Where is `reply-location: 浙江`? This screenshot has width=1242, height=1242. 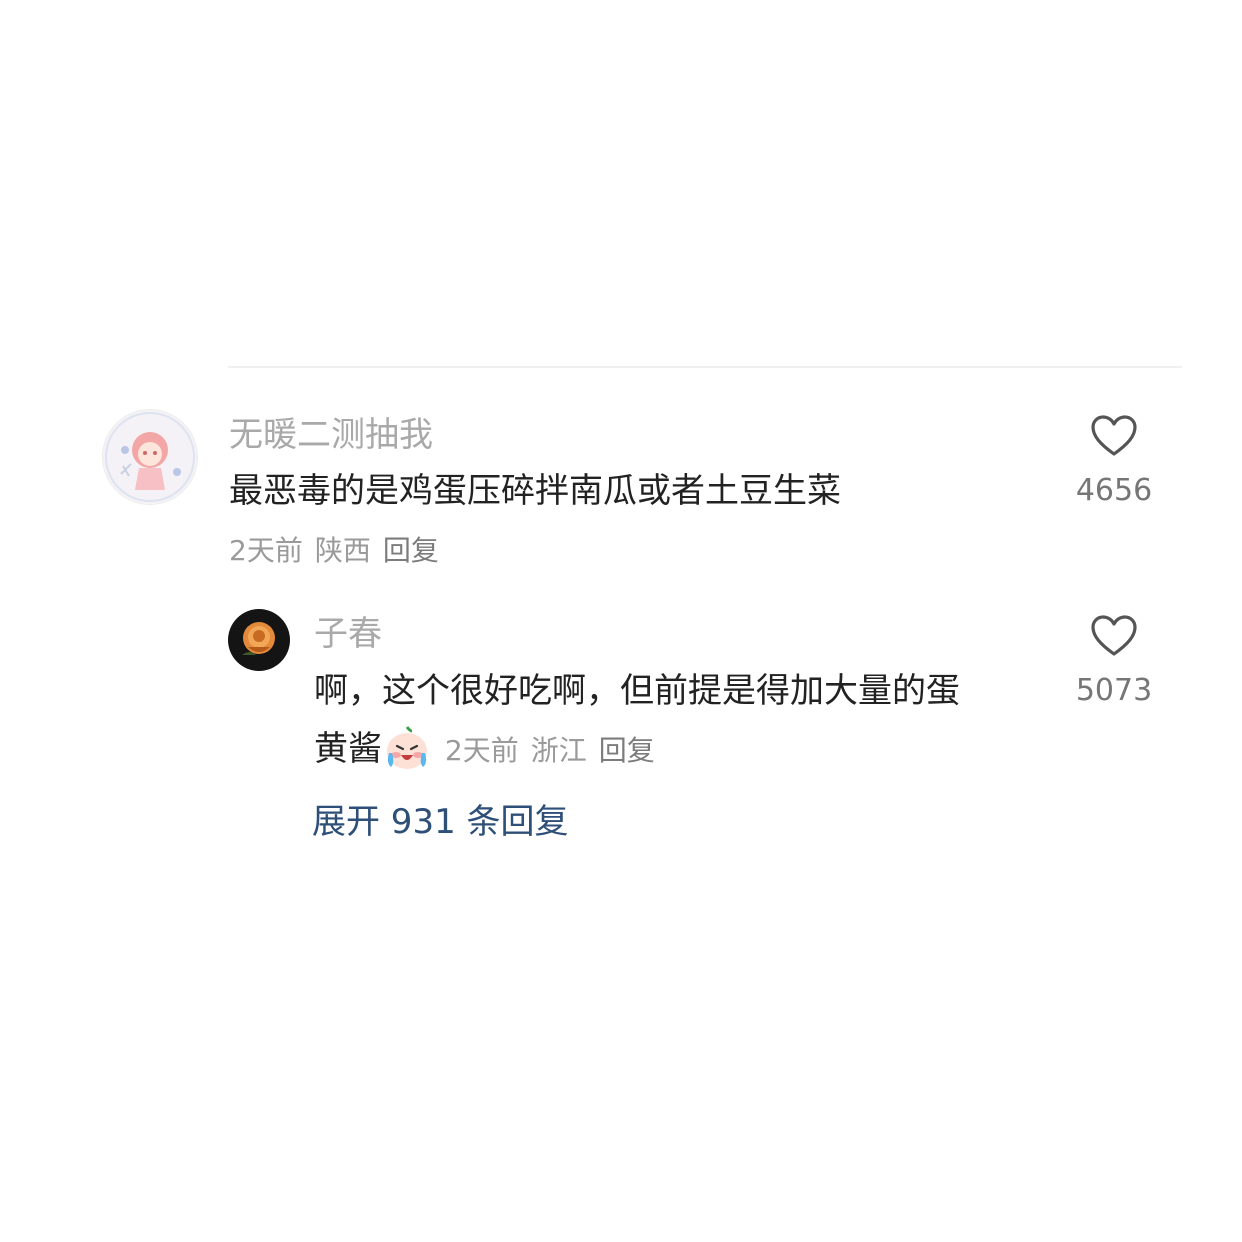
reply-location: 浙江 is located at coordinates (558, 750).